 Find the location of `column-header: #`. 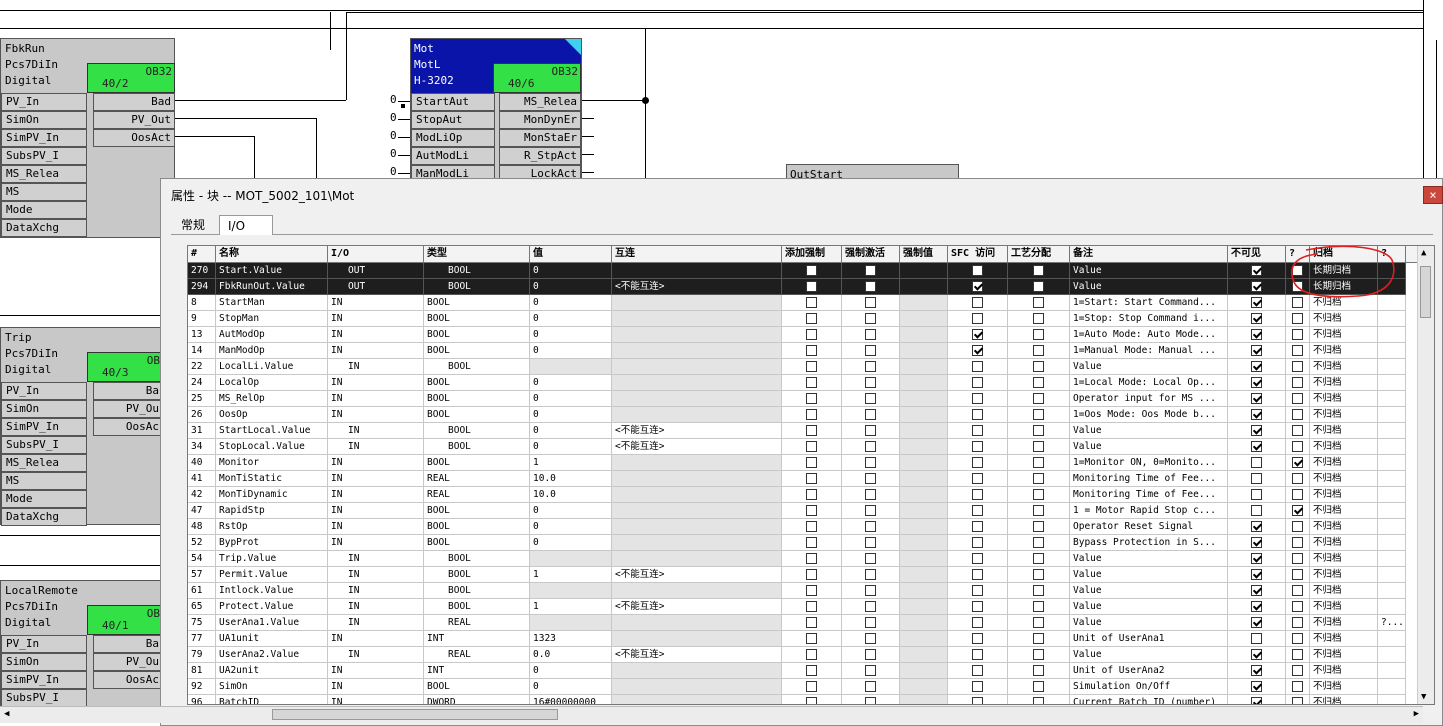

column-header: # is located at coordinates (202, 254).